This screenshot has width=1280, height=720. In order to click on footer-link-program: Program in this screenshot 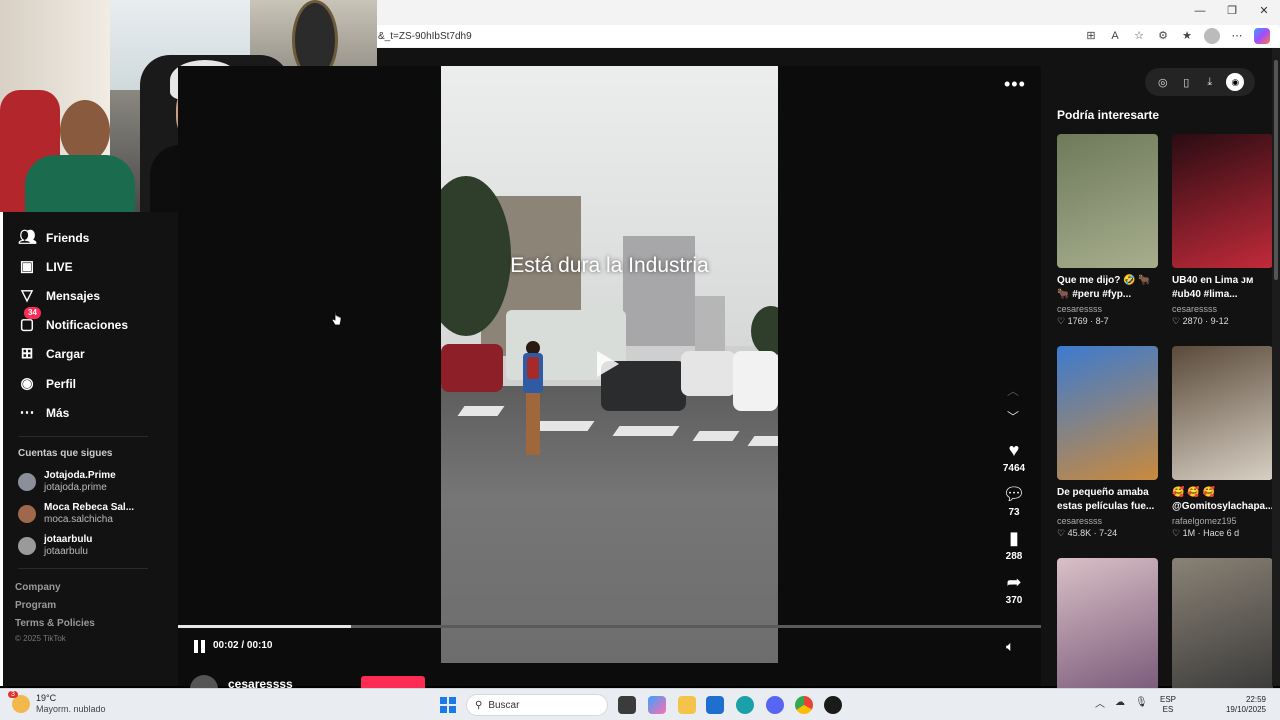, I will do `click(35, 605)`.